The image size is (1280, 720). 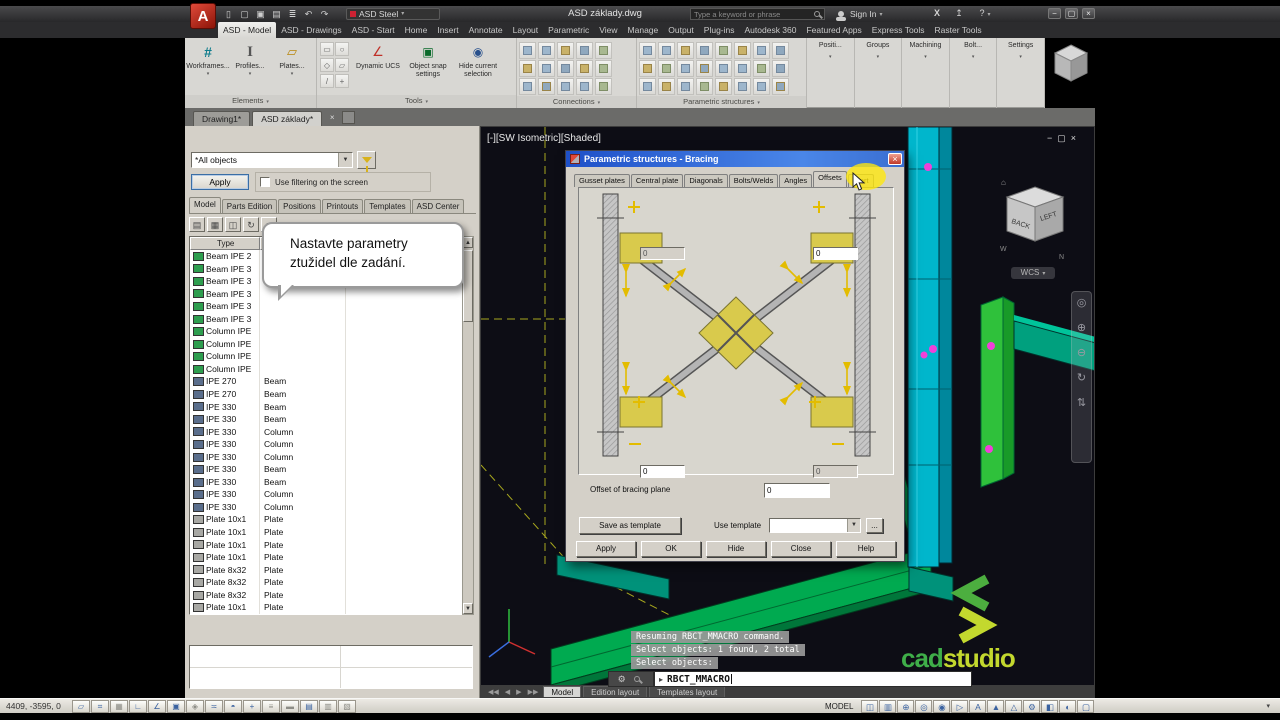 What do you see at coordinates (958, 30) in the screenshot?
I see `ribbon-tab: Raster Tools` at bounding box center [958, 30].